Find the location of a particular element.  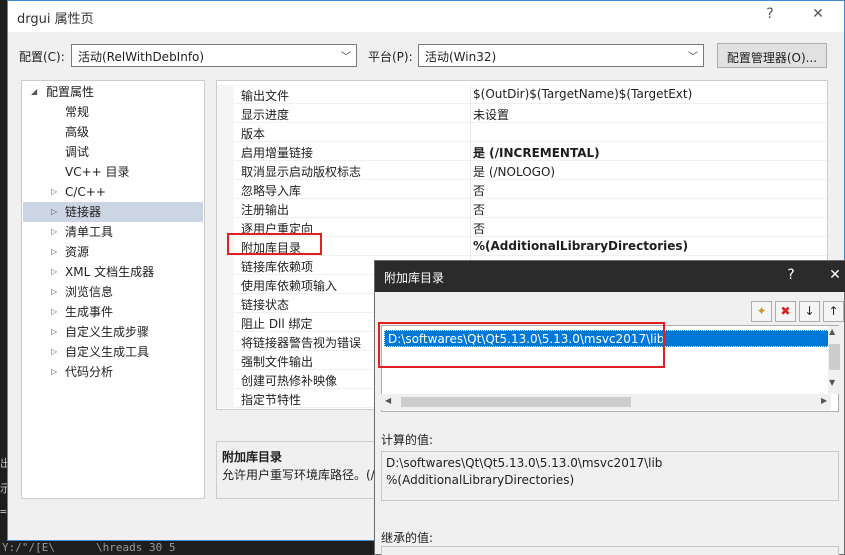

platform-dropdown: 活动(Win32) ﹀ is located at coordinates (561, 55).